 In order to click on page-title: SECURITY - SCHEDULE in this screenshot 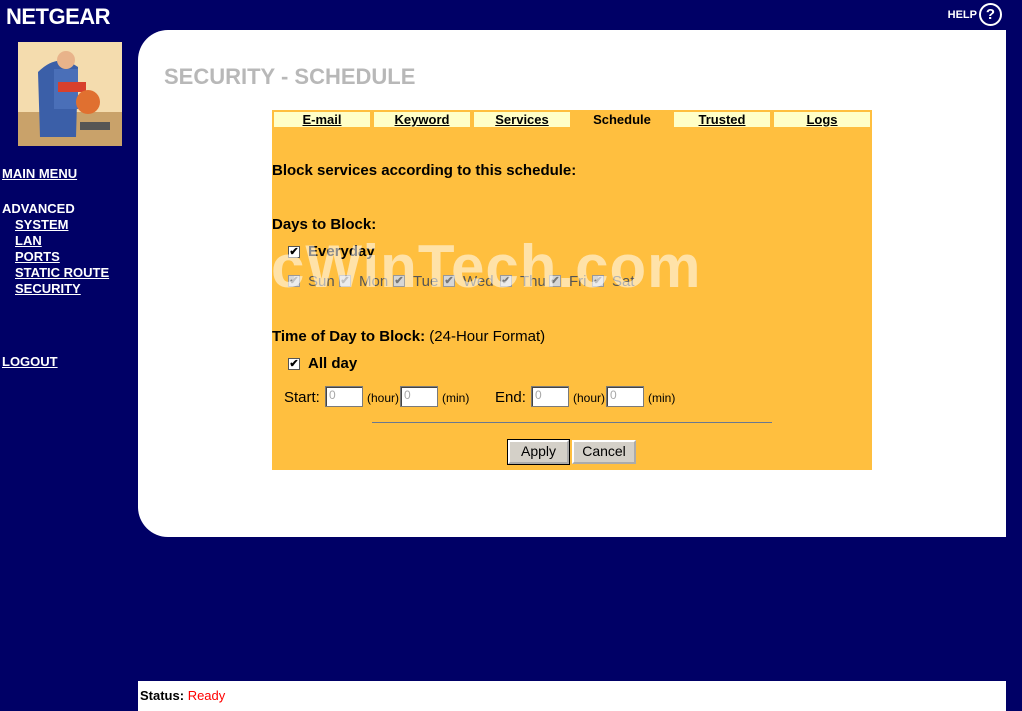, I will do `click(290, 76)`.